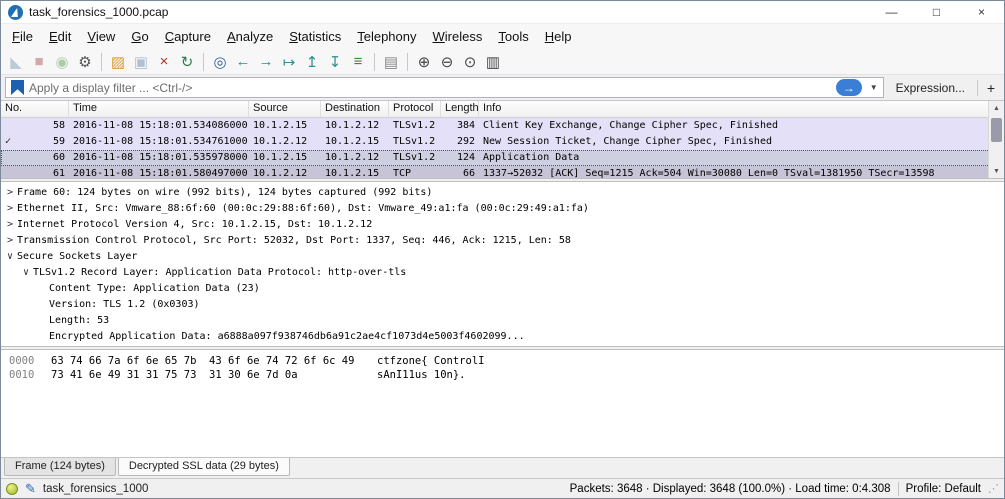 The width and height of the screenshot is (1005, 499). What do you see at coordinates (312, 62) in the screenshot?
I see `first-packet-icon: ↥` at bounding box center [312, 62].